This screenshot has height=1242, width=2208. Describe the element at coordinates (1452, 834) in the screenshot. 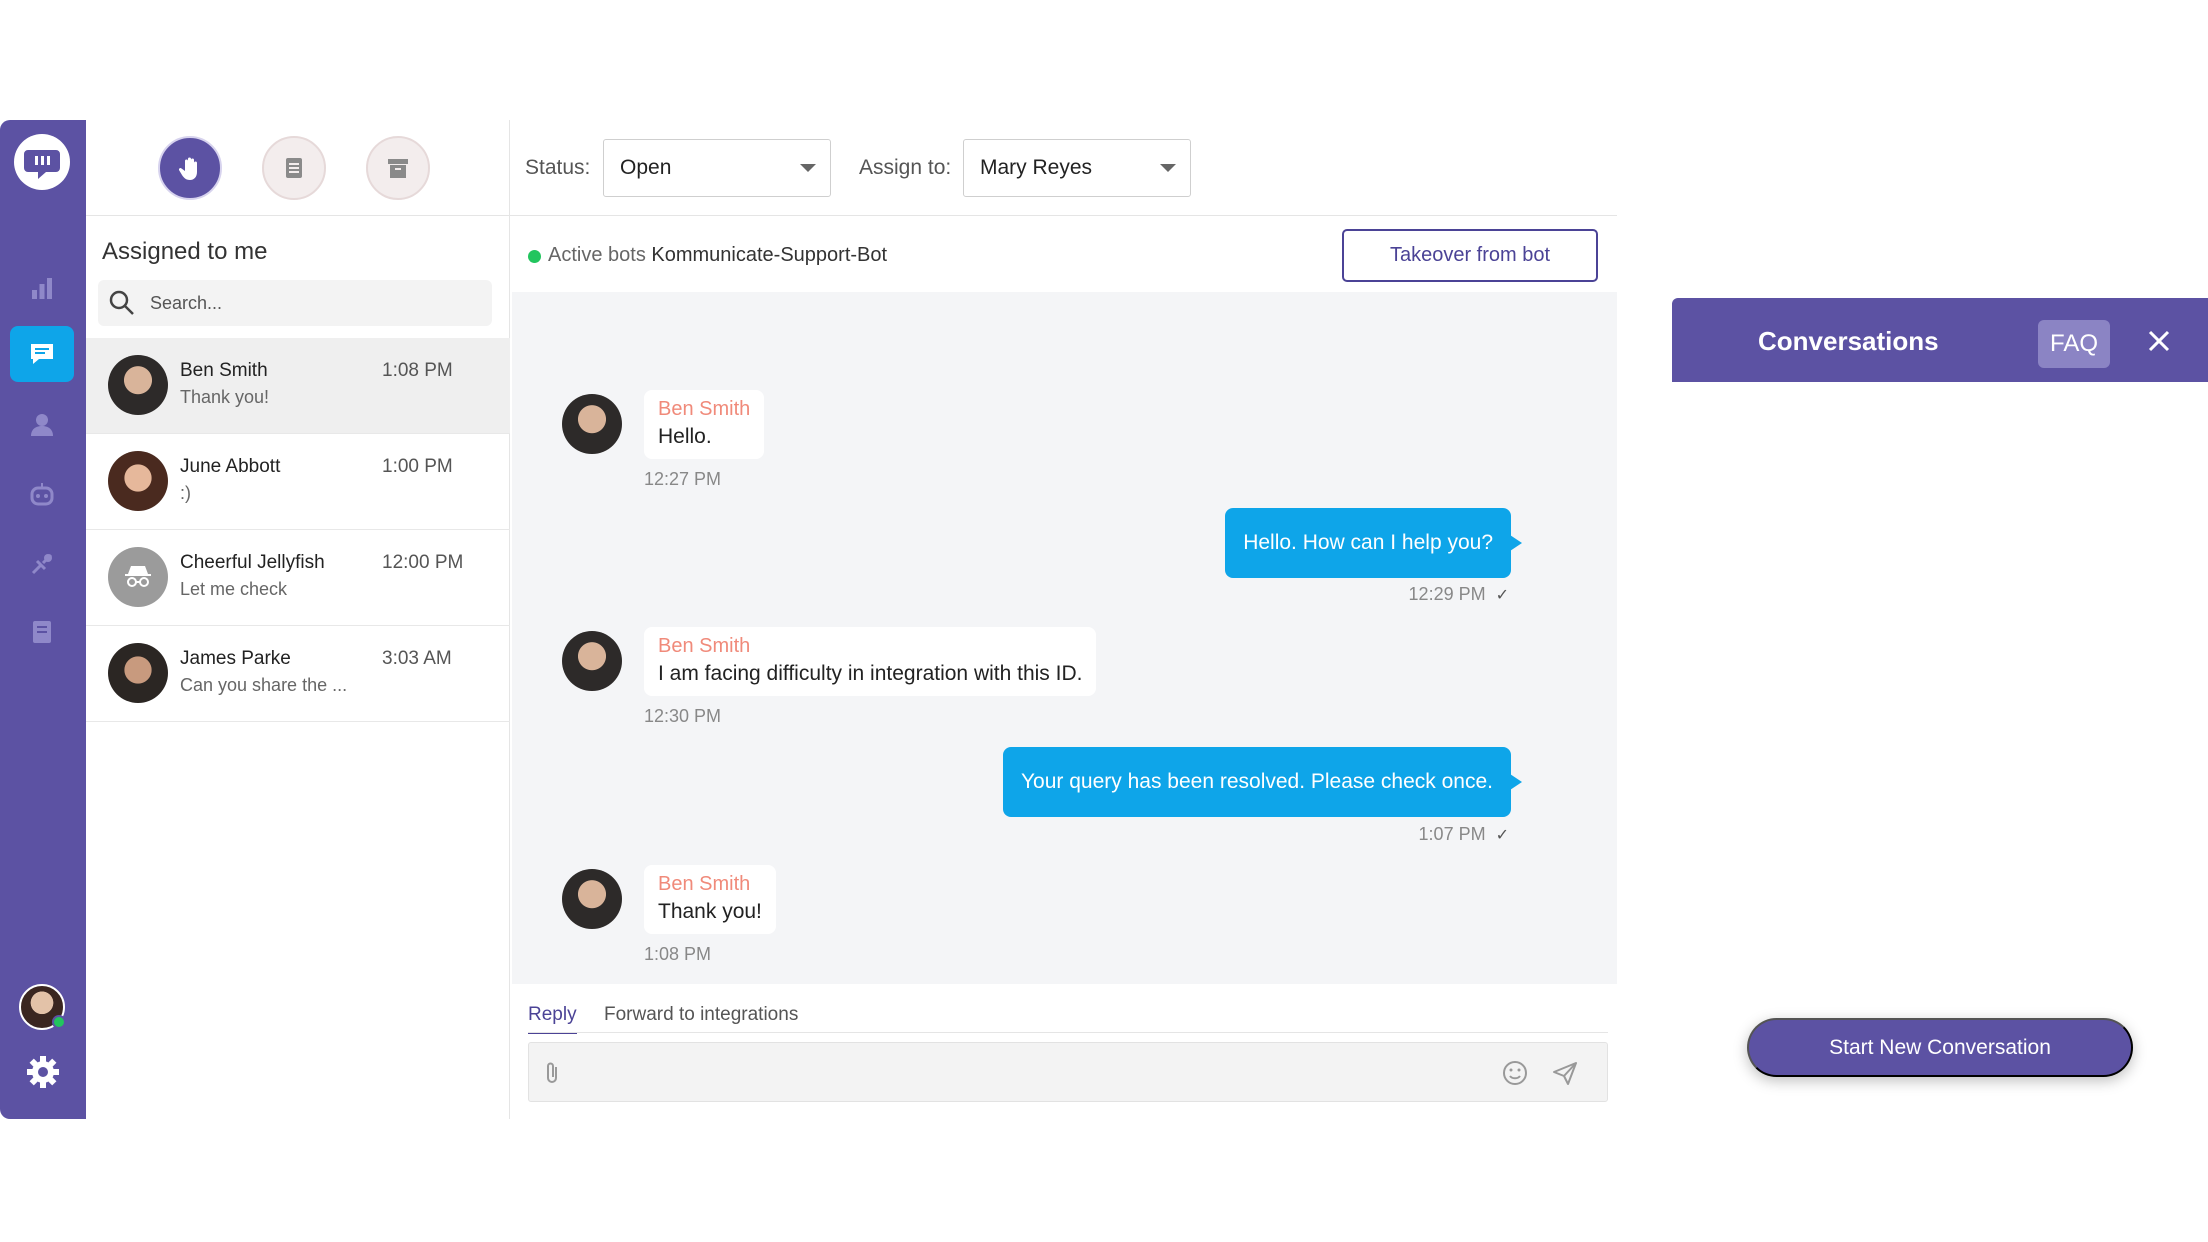

I see `message-time: 1:07 PM` at that location.